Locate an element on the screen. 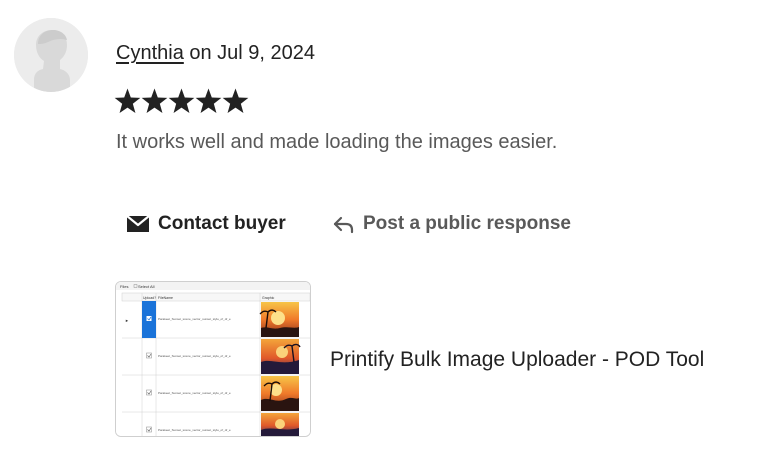 This screenshot has width=768, height=464. contact-buyer-button: Contact buyer is located at coordinates (206, 224).